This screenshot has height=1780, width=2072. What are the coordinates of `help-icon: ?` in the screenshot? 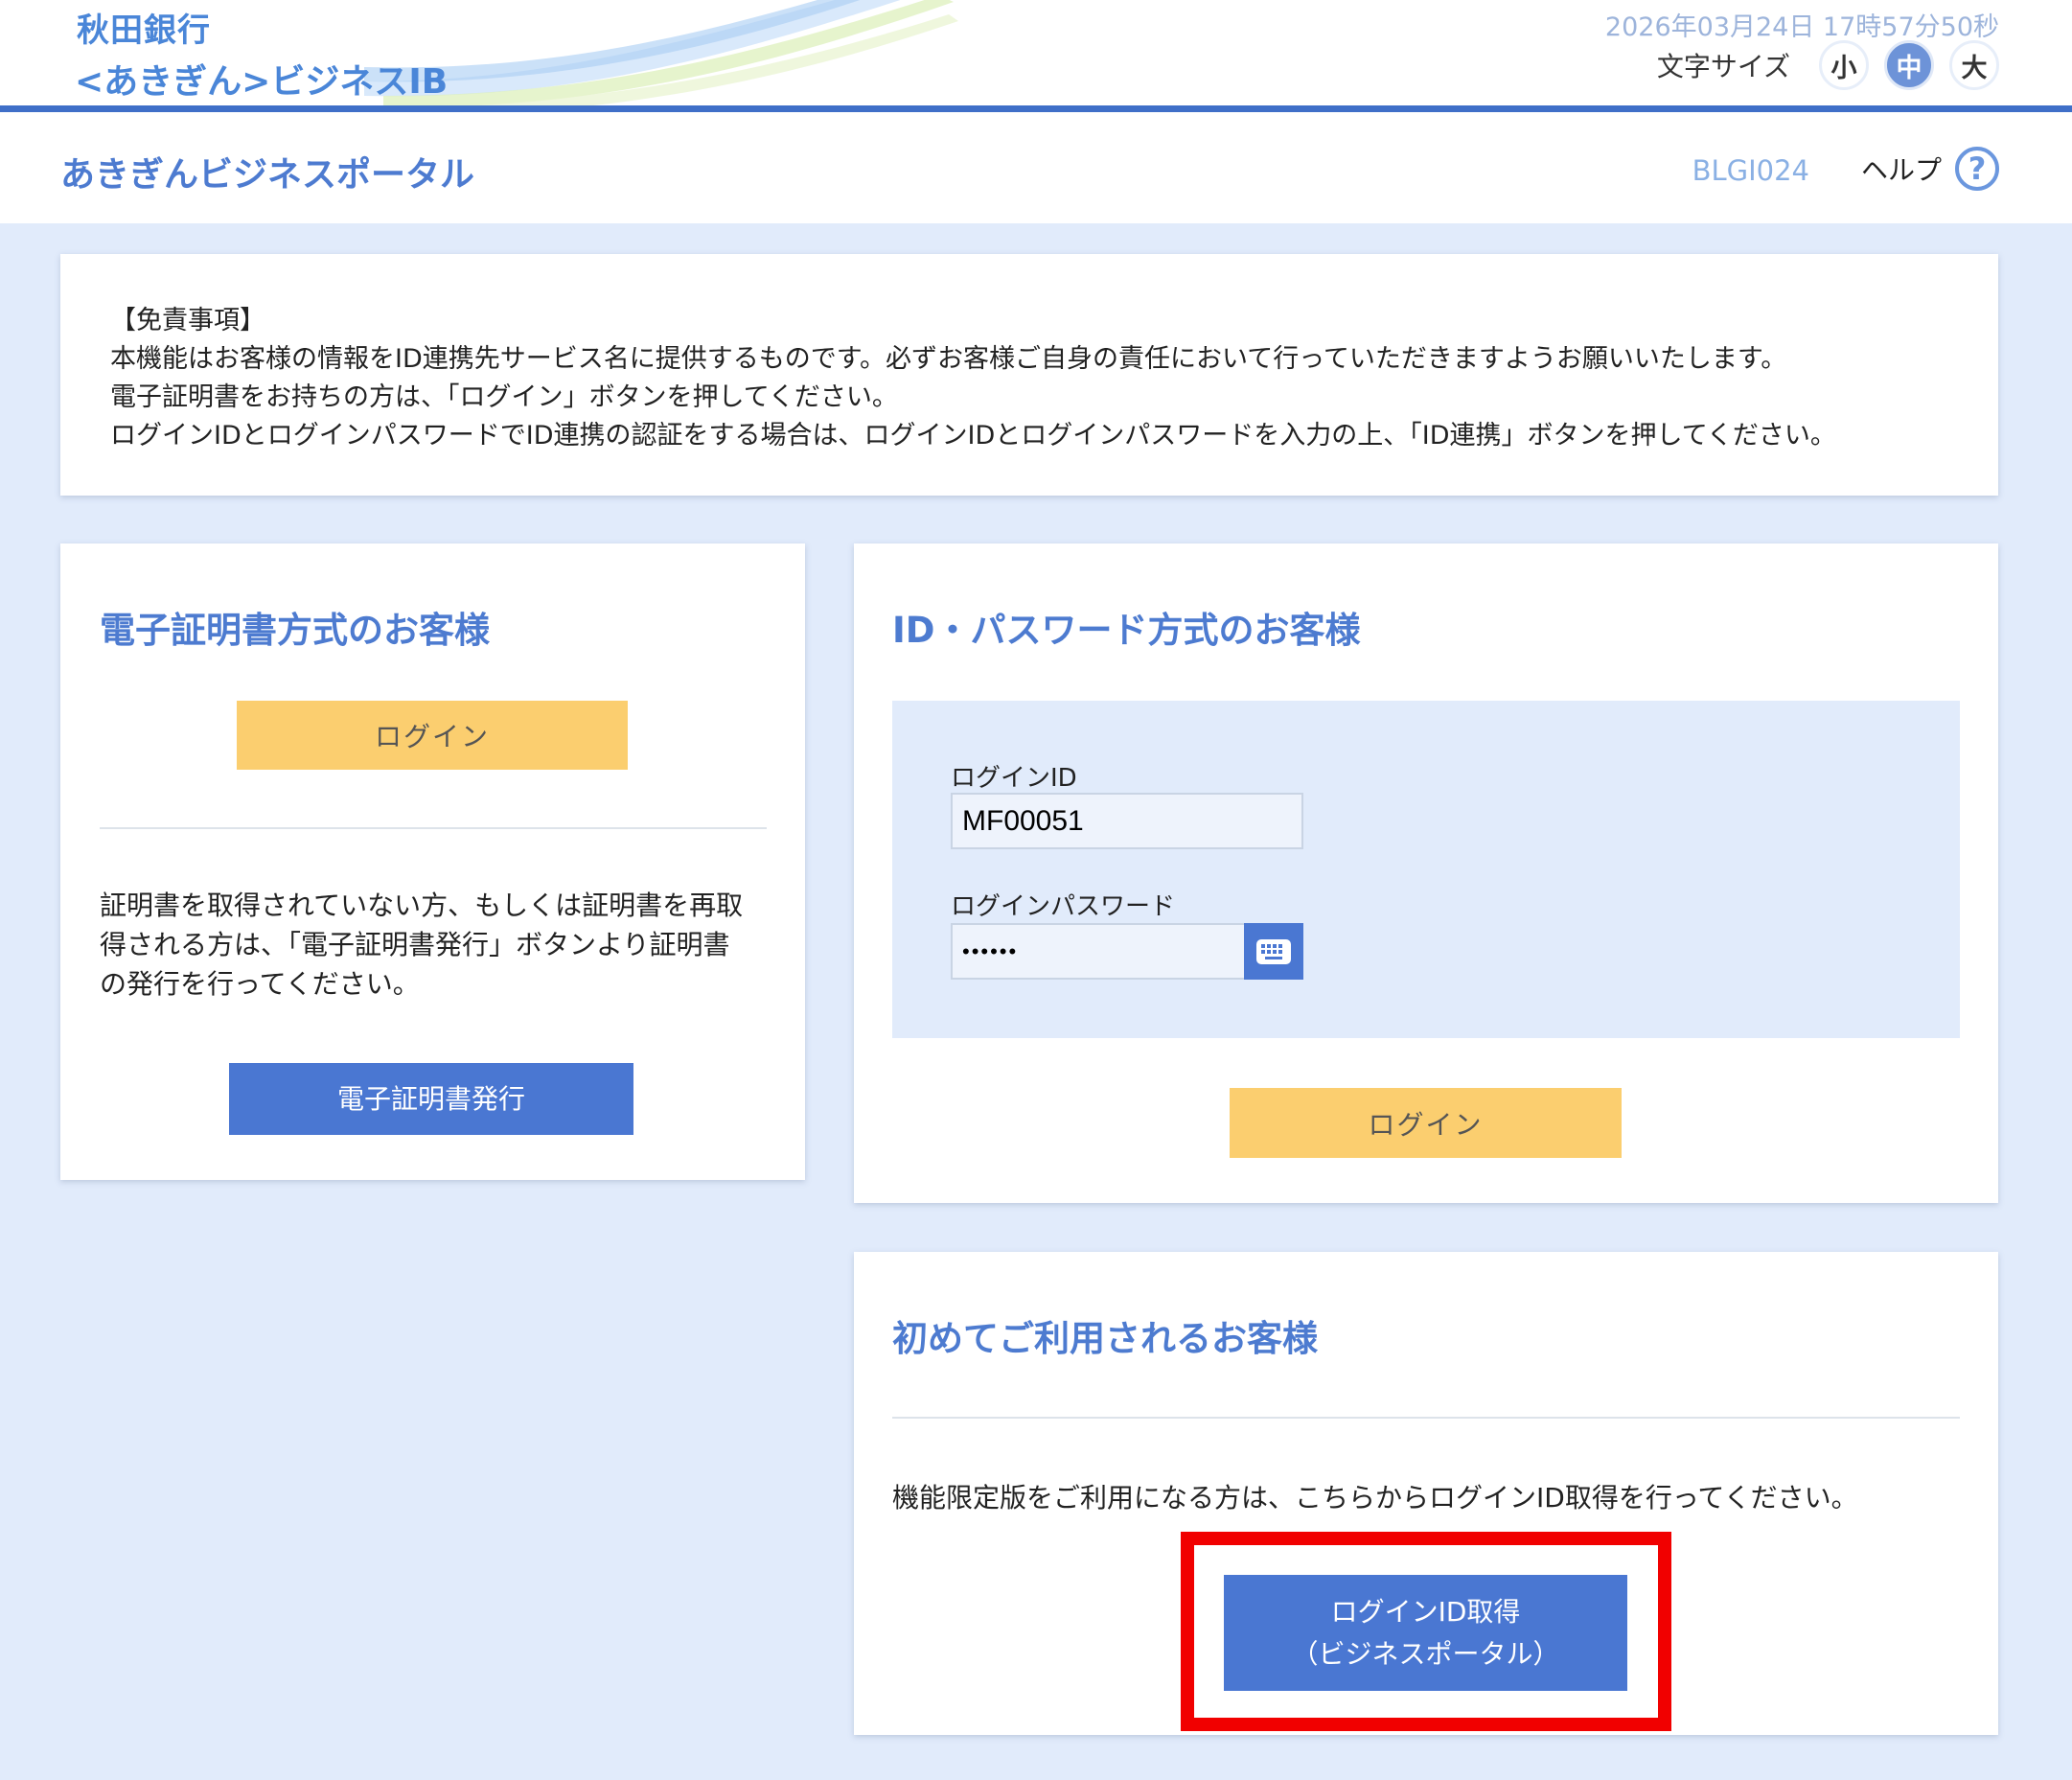 It's located at (1977, 169).